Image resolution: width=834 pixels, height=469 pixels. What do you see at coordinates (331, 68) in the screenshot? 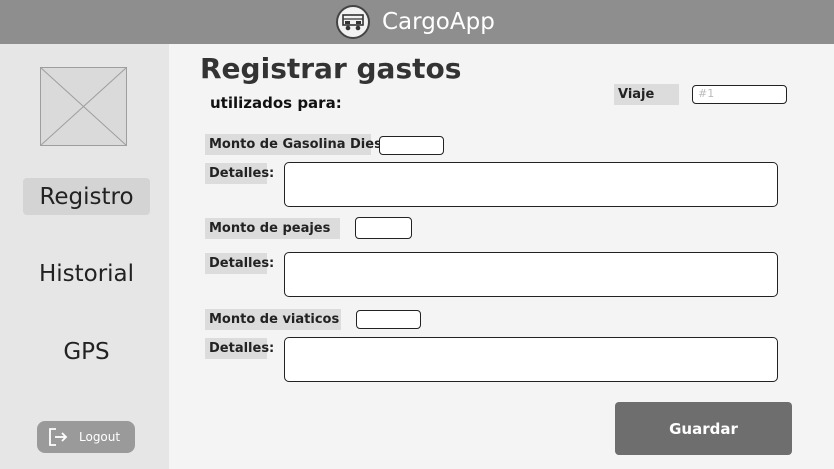
I see `page-title: Registrar gastos` at bounding box center [331, 68].